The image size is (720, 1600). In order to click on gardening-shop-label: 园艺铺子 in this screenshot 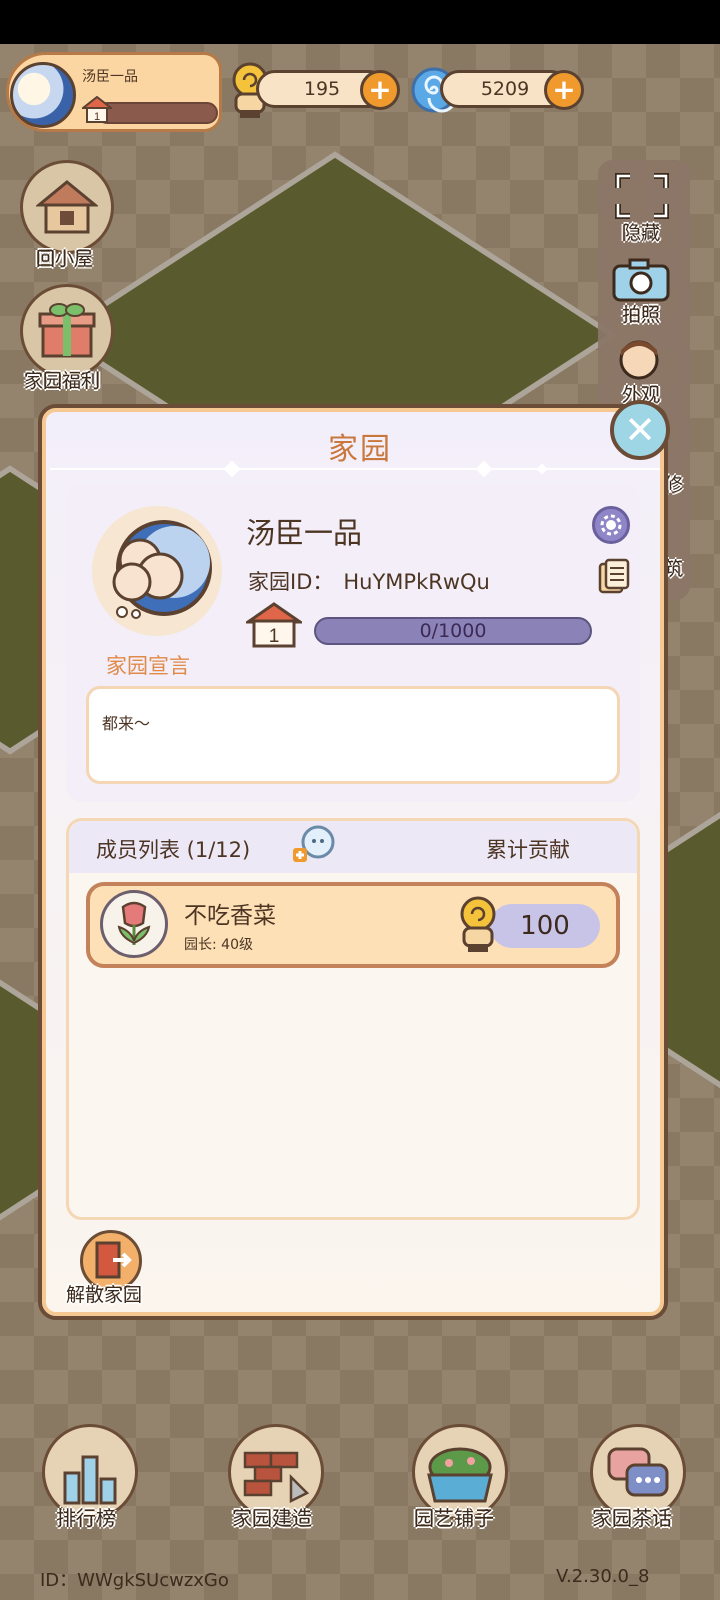, I will do `click(454, 1516)`.